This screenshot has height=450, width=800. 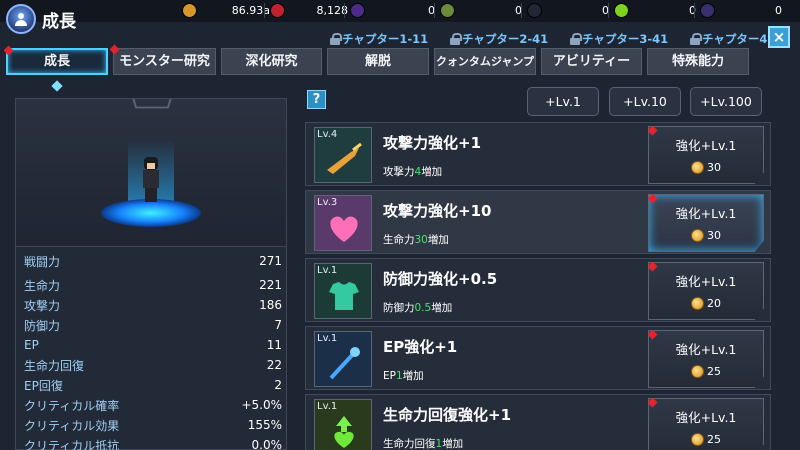 What do you see at coordinates (316, 99) in the screenshot?
I see `help-button: ?` at bounding box center [316, 99].